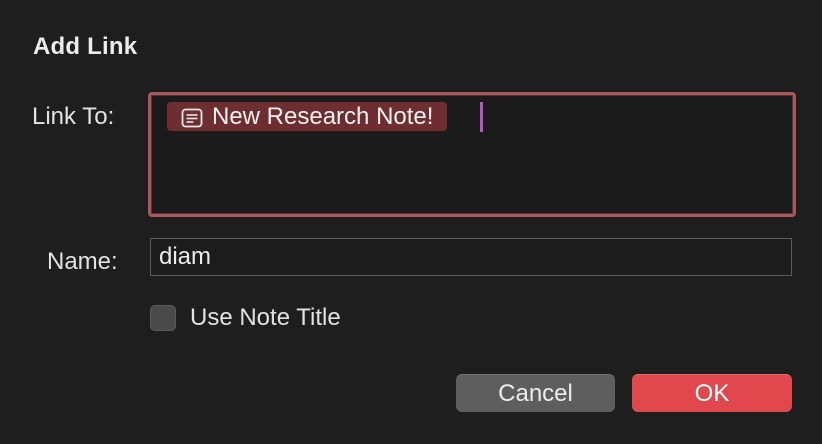 The image size is (822, 444). What do you see at coordinates (471, 257) in the screenshot?
I see `name-input: diam` at bounding box center [471, 257].